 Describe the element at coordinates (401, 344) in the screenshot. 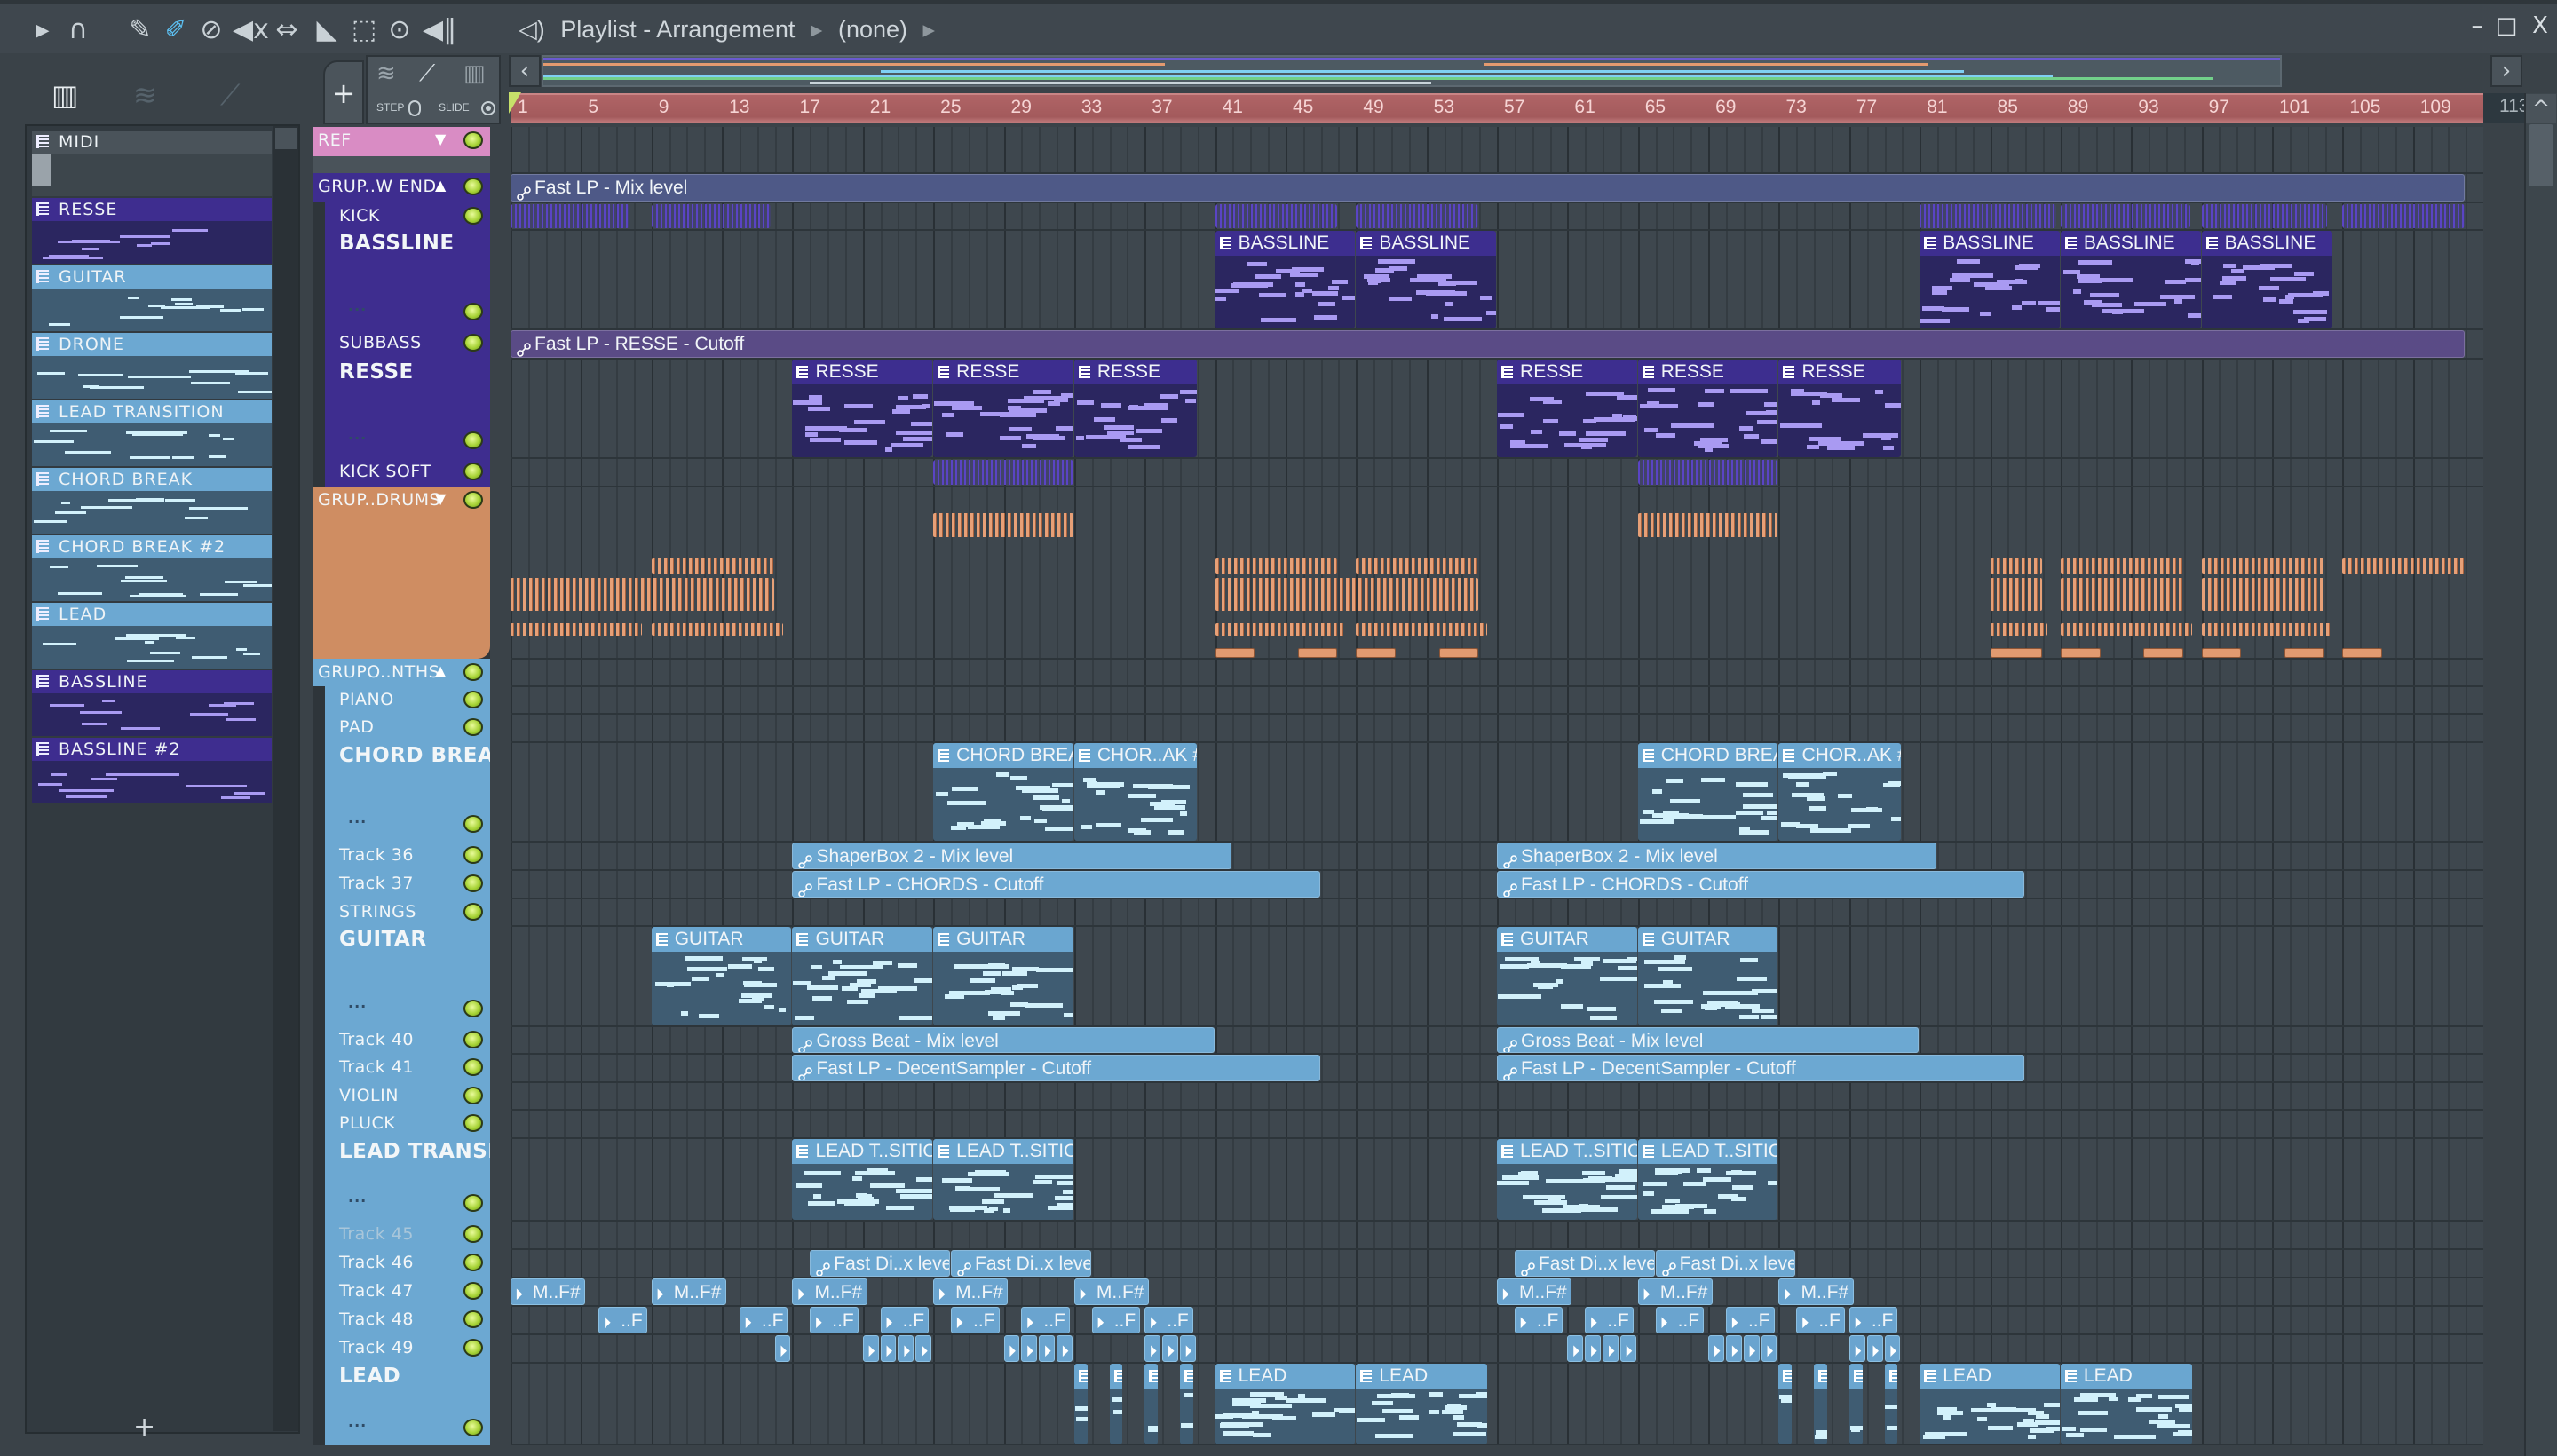

I see `track-header: SUBBASS` at that location.